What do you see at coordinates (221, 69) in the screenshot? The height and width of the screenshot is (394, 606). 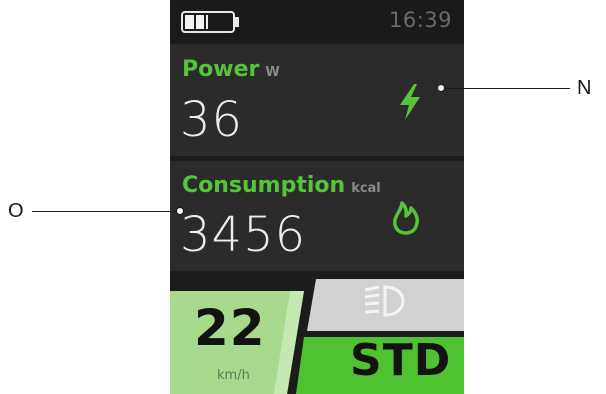 I see `power-label: Power` at bounding box center [221, 69].